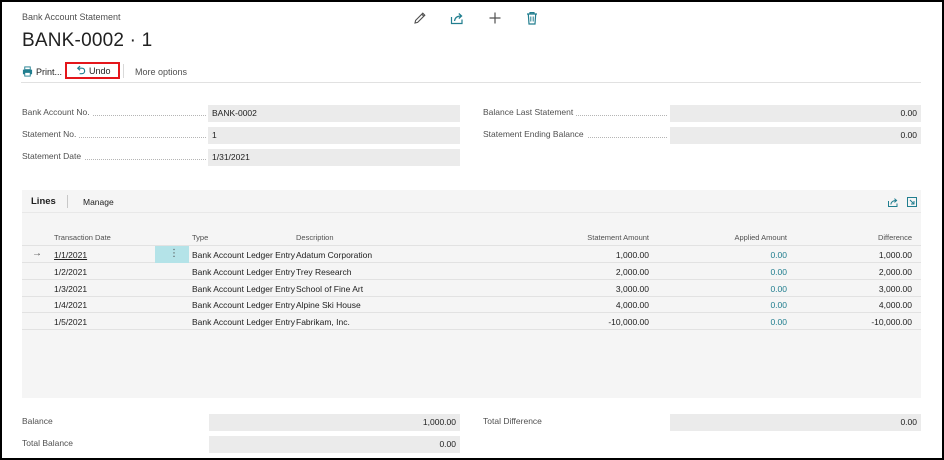  I want to click on balance-field: Balance 1,000.00, so click(241, 422).